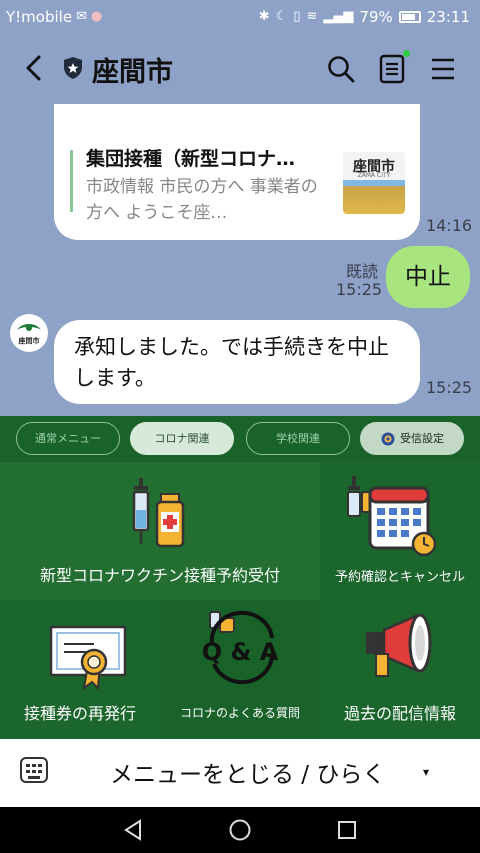  I want to click on tab-receive-settings: 受信設定, so click(412, 438).